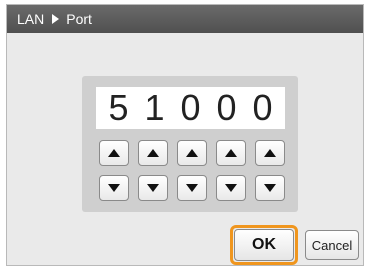 The width and height of the screenshot is (369, 271). What do you see at coordinates (31, 19) in the screenshot?
I see `breadcrumb-parent: LAN` at bounding box center [31, 19].